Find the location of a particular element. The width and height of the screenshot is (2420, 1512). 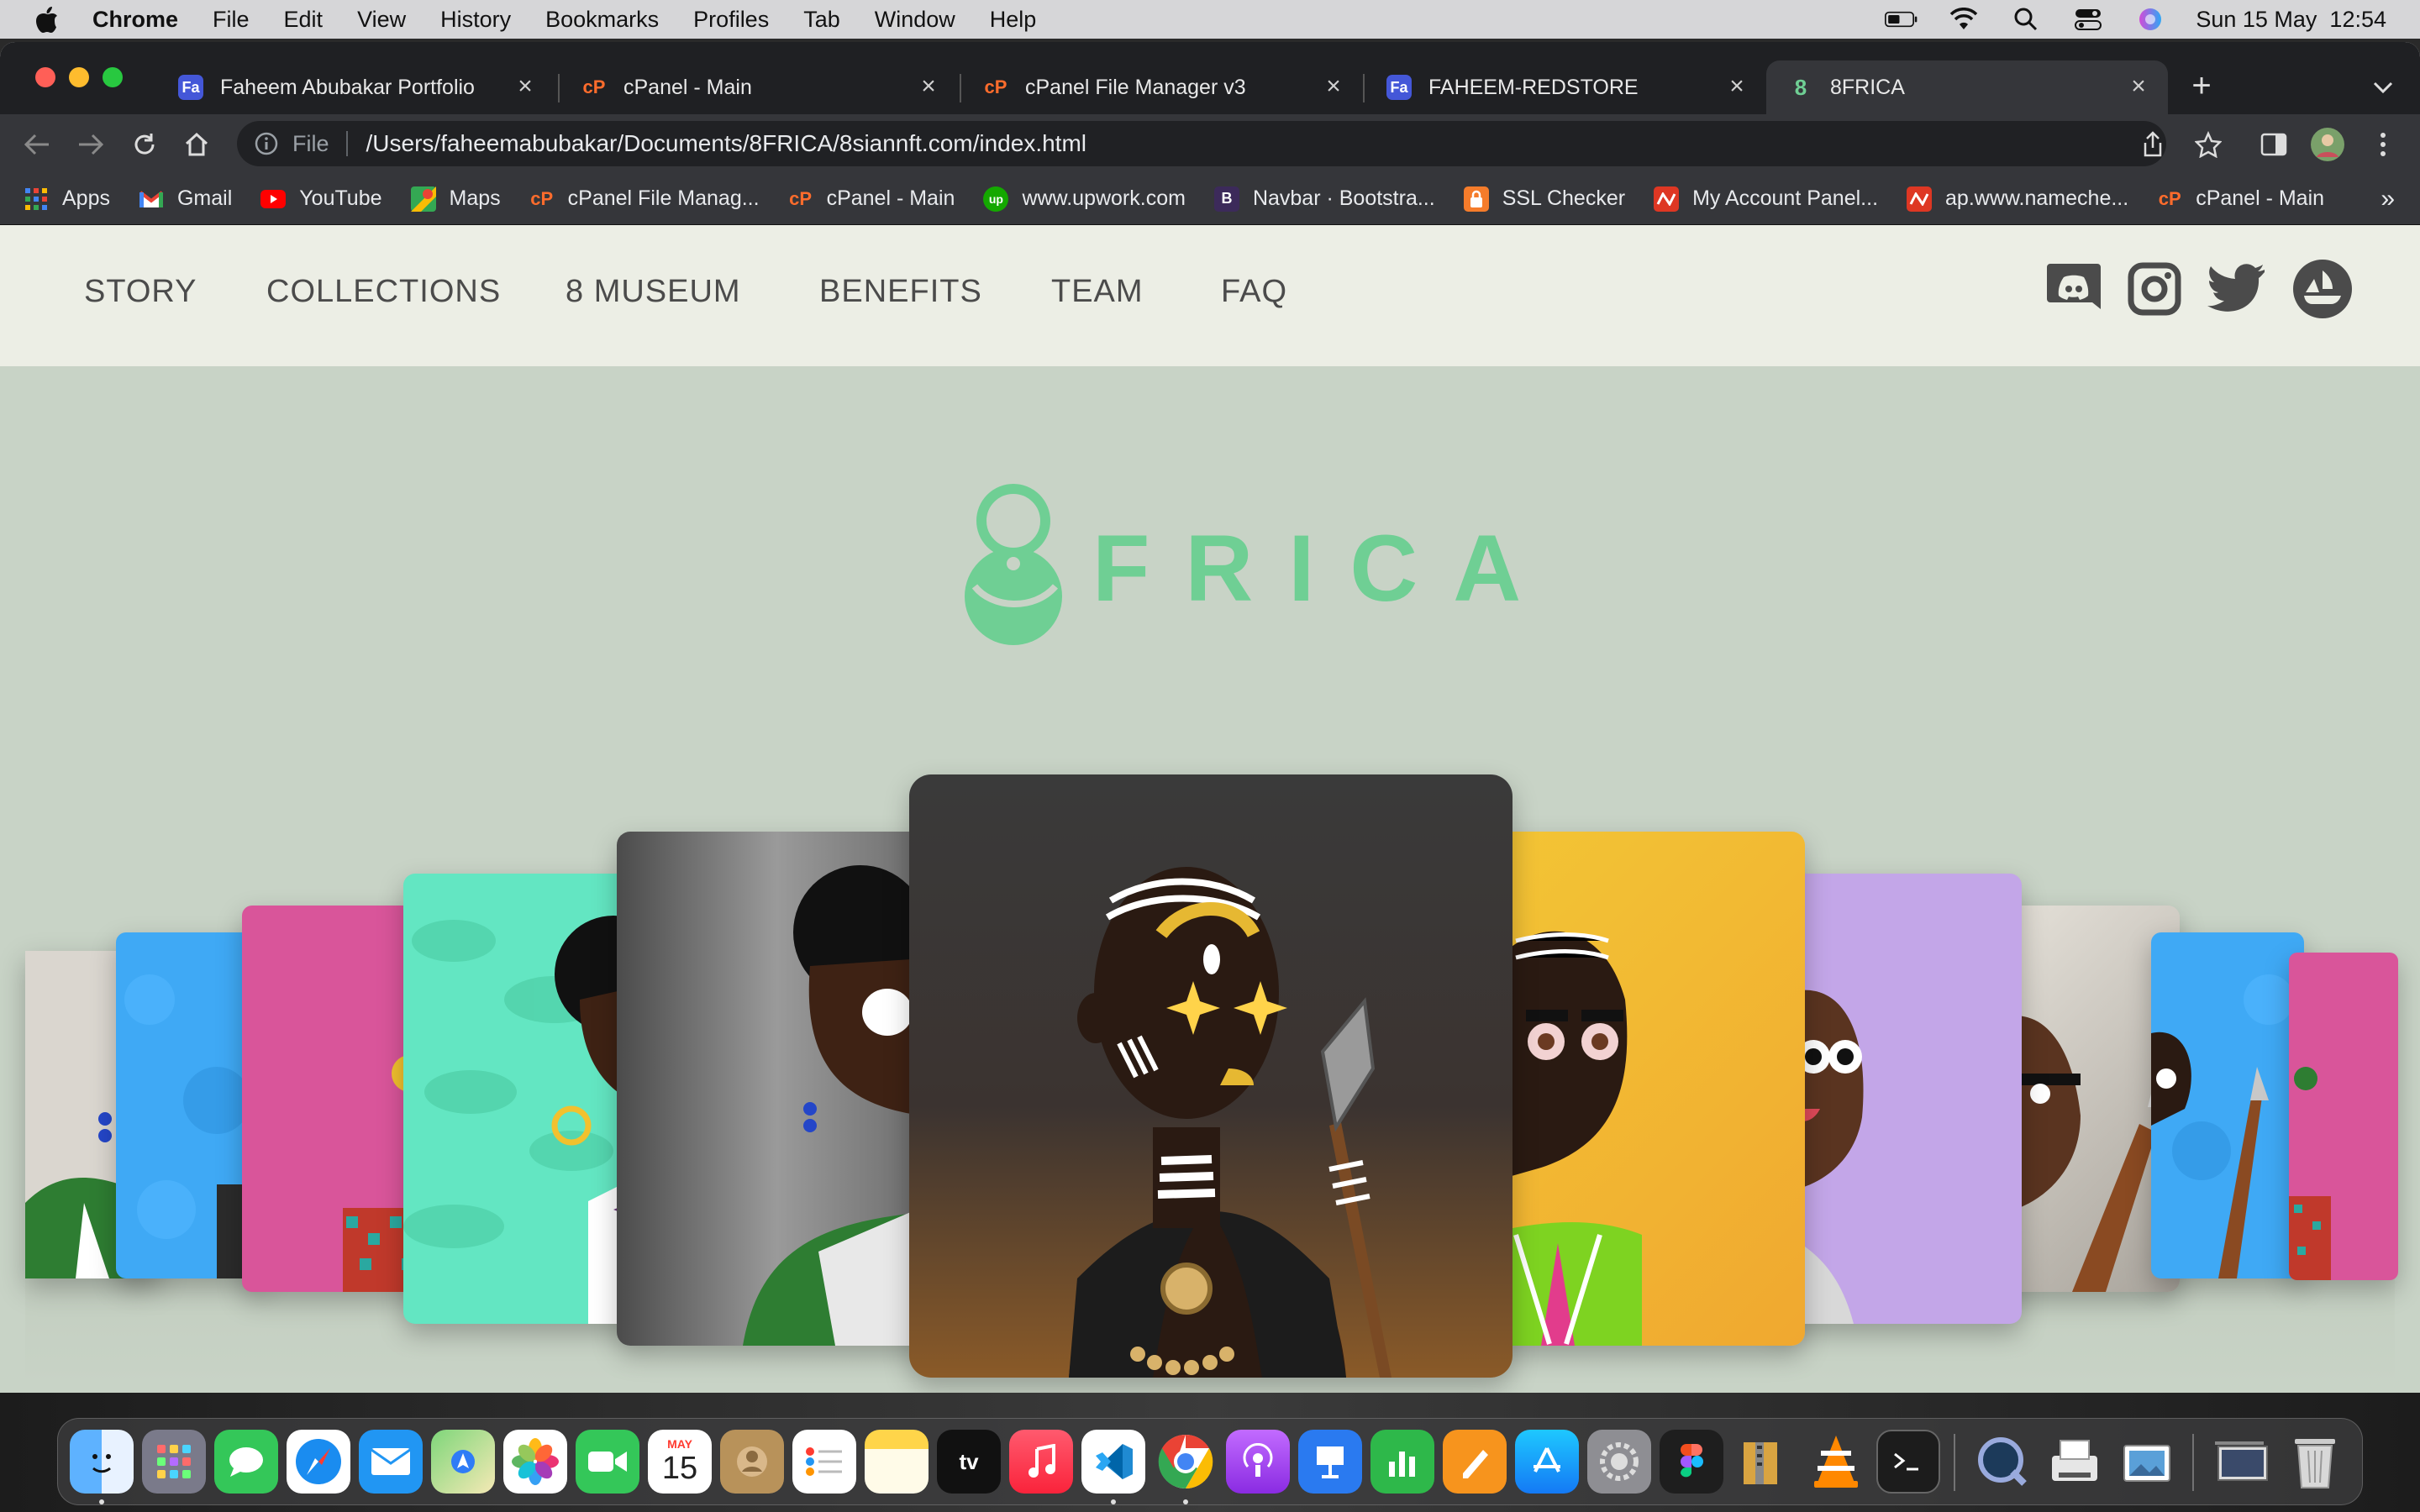

apple-menu-icon is located at coordinates (47, 19).